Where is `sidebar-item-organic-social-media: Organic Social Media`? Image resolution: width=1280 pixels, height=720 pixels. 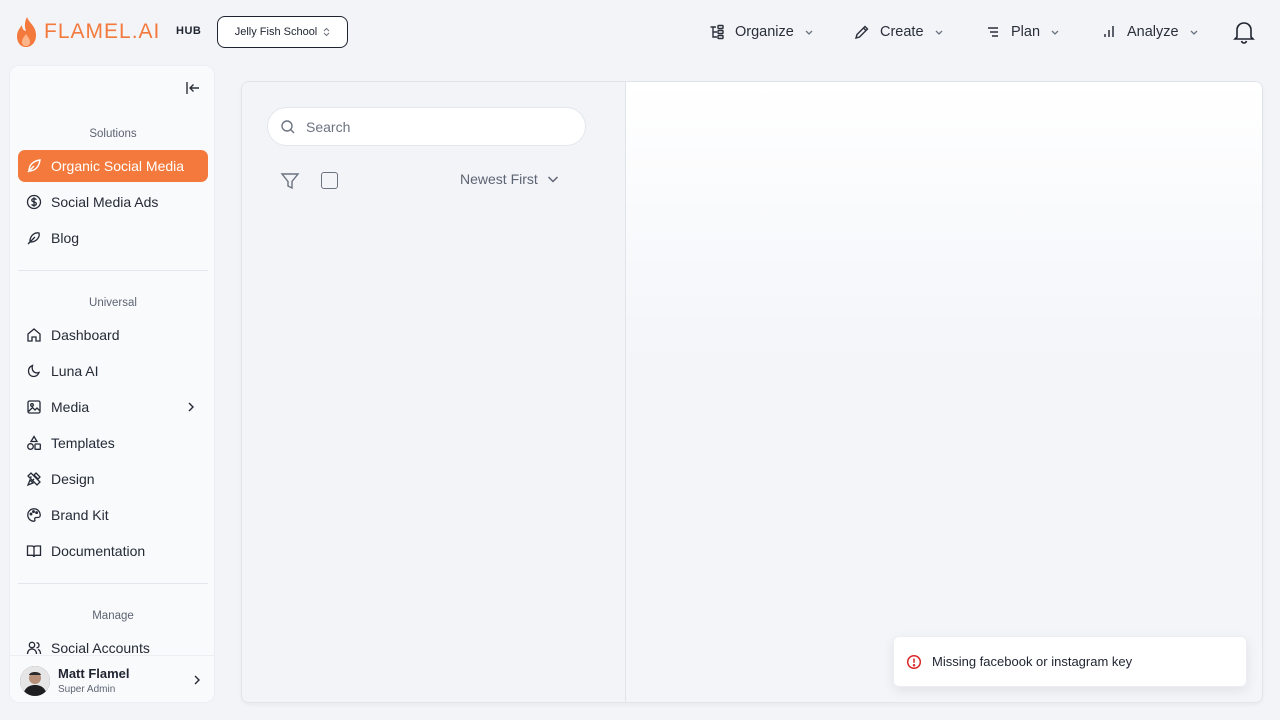 sidebar-item-organic-social-media: Organic Social Media is located at coordinates (113, 166).